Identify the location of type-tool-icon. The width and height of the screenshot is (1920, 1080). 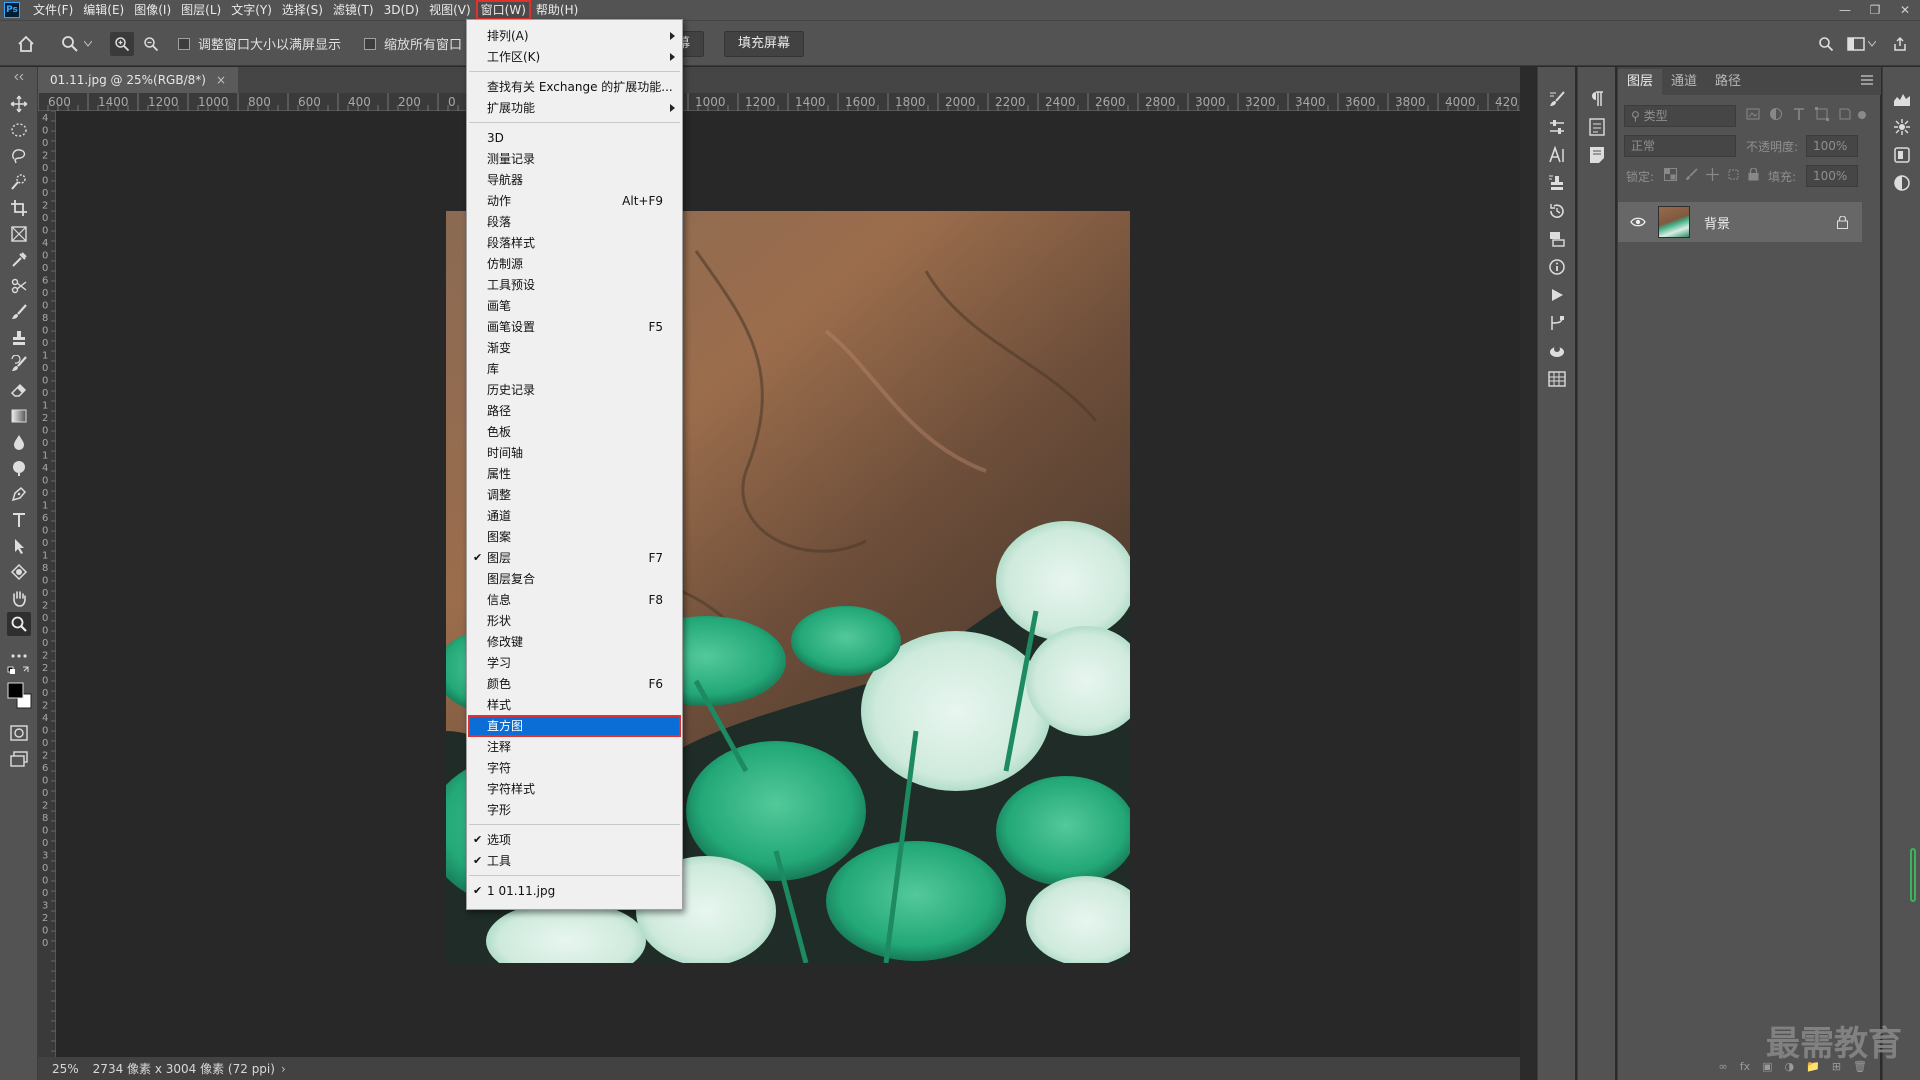
(19, 520).